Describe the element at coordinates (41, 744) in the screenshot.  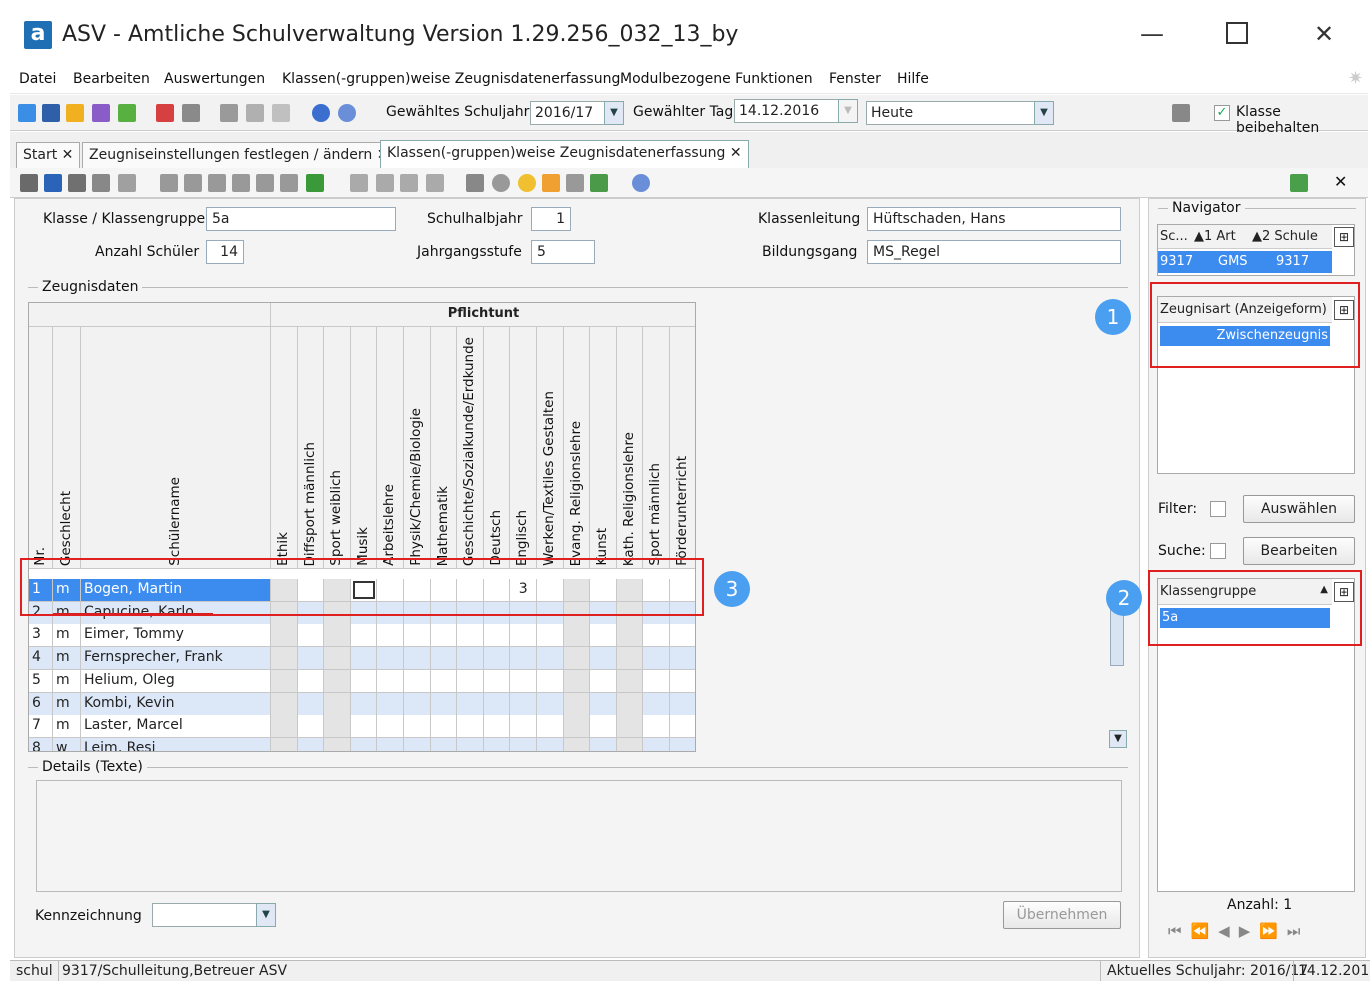
I see `cell-nr: 8` at that location.